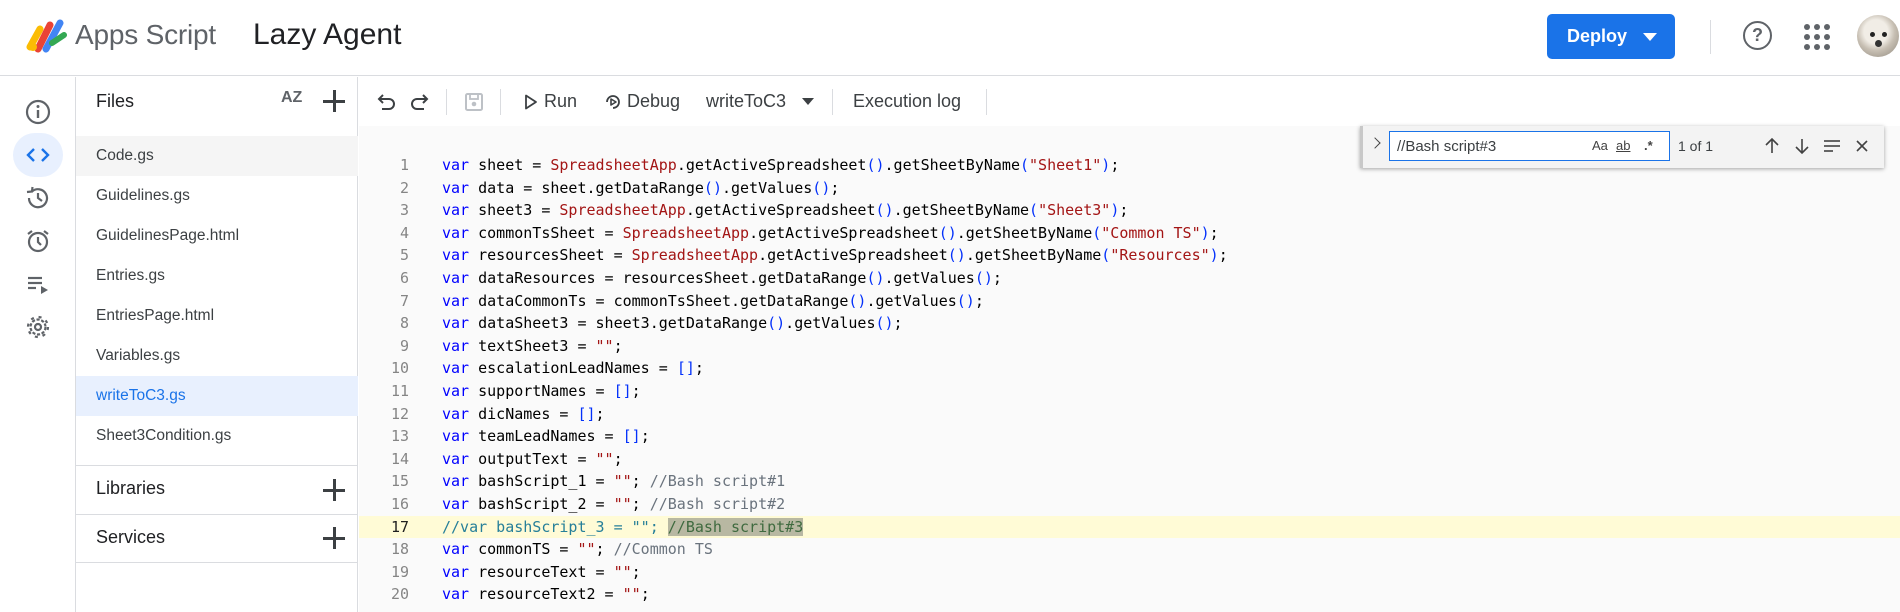  Describe the element at coordinates (1129, 414) in the screenshot. I see `code-line: 12 var dicNames = [];` at that location.